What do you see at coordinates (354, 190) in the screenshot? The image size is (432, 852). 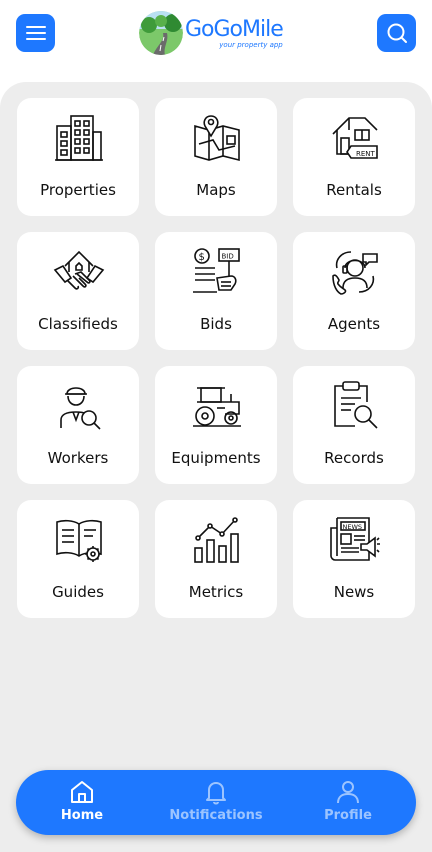 I see `tile-label: Rentals` at bounding box center [354, 190].